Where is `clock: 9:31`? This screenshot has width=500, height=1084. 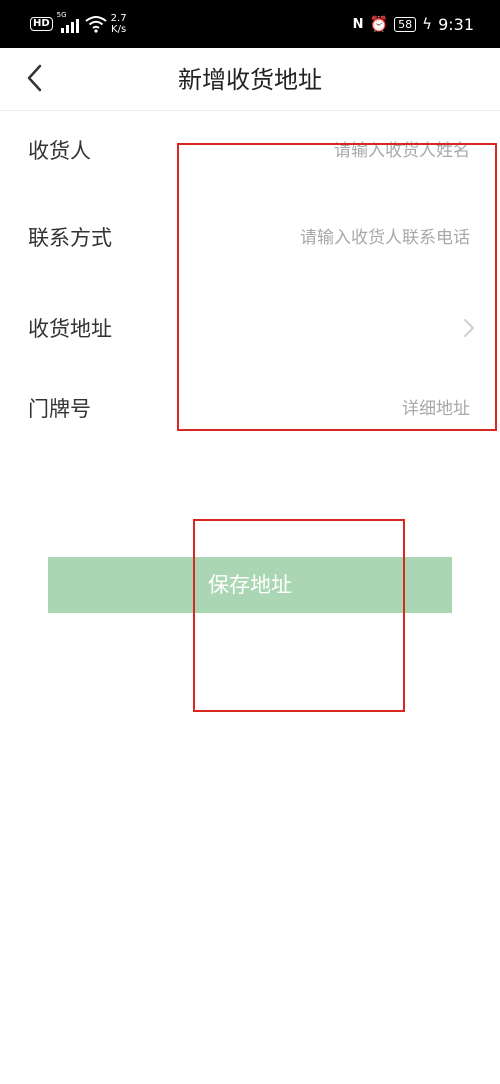
clock: 9:31 is located at coordinates (456, 24).